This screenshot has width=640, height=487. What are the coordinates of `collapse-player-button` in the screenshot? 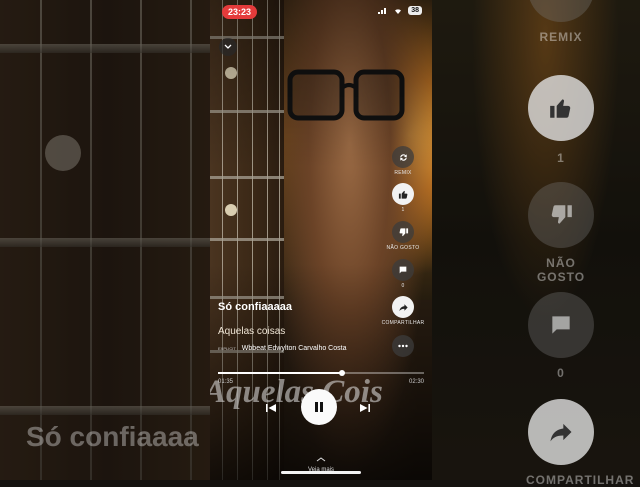 It's located at (228, 47).